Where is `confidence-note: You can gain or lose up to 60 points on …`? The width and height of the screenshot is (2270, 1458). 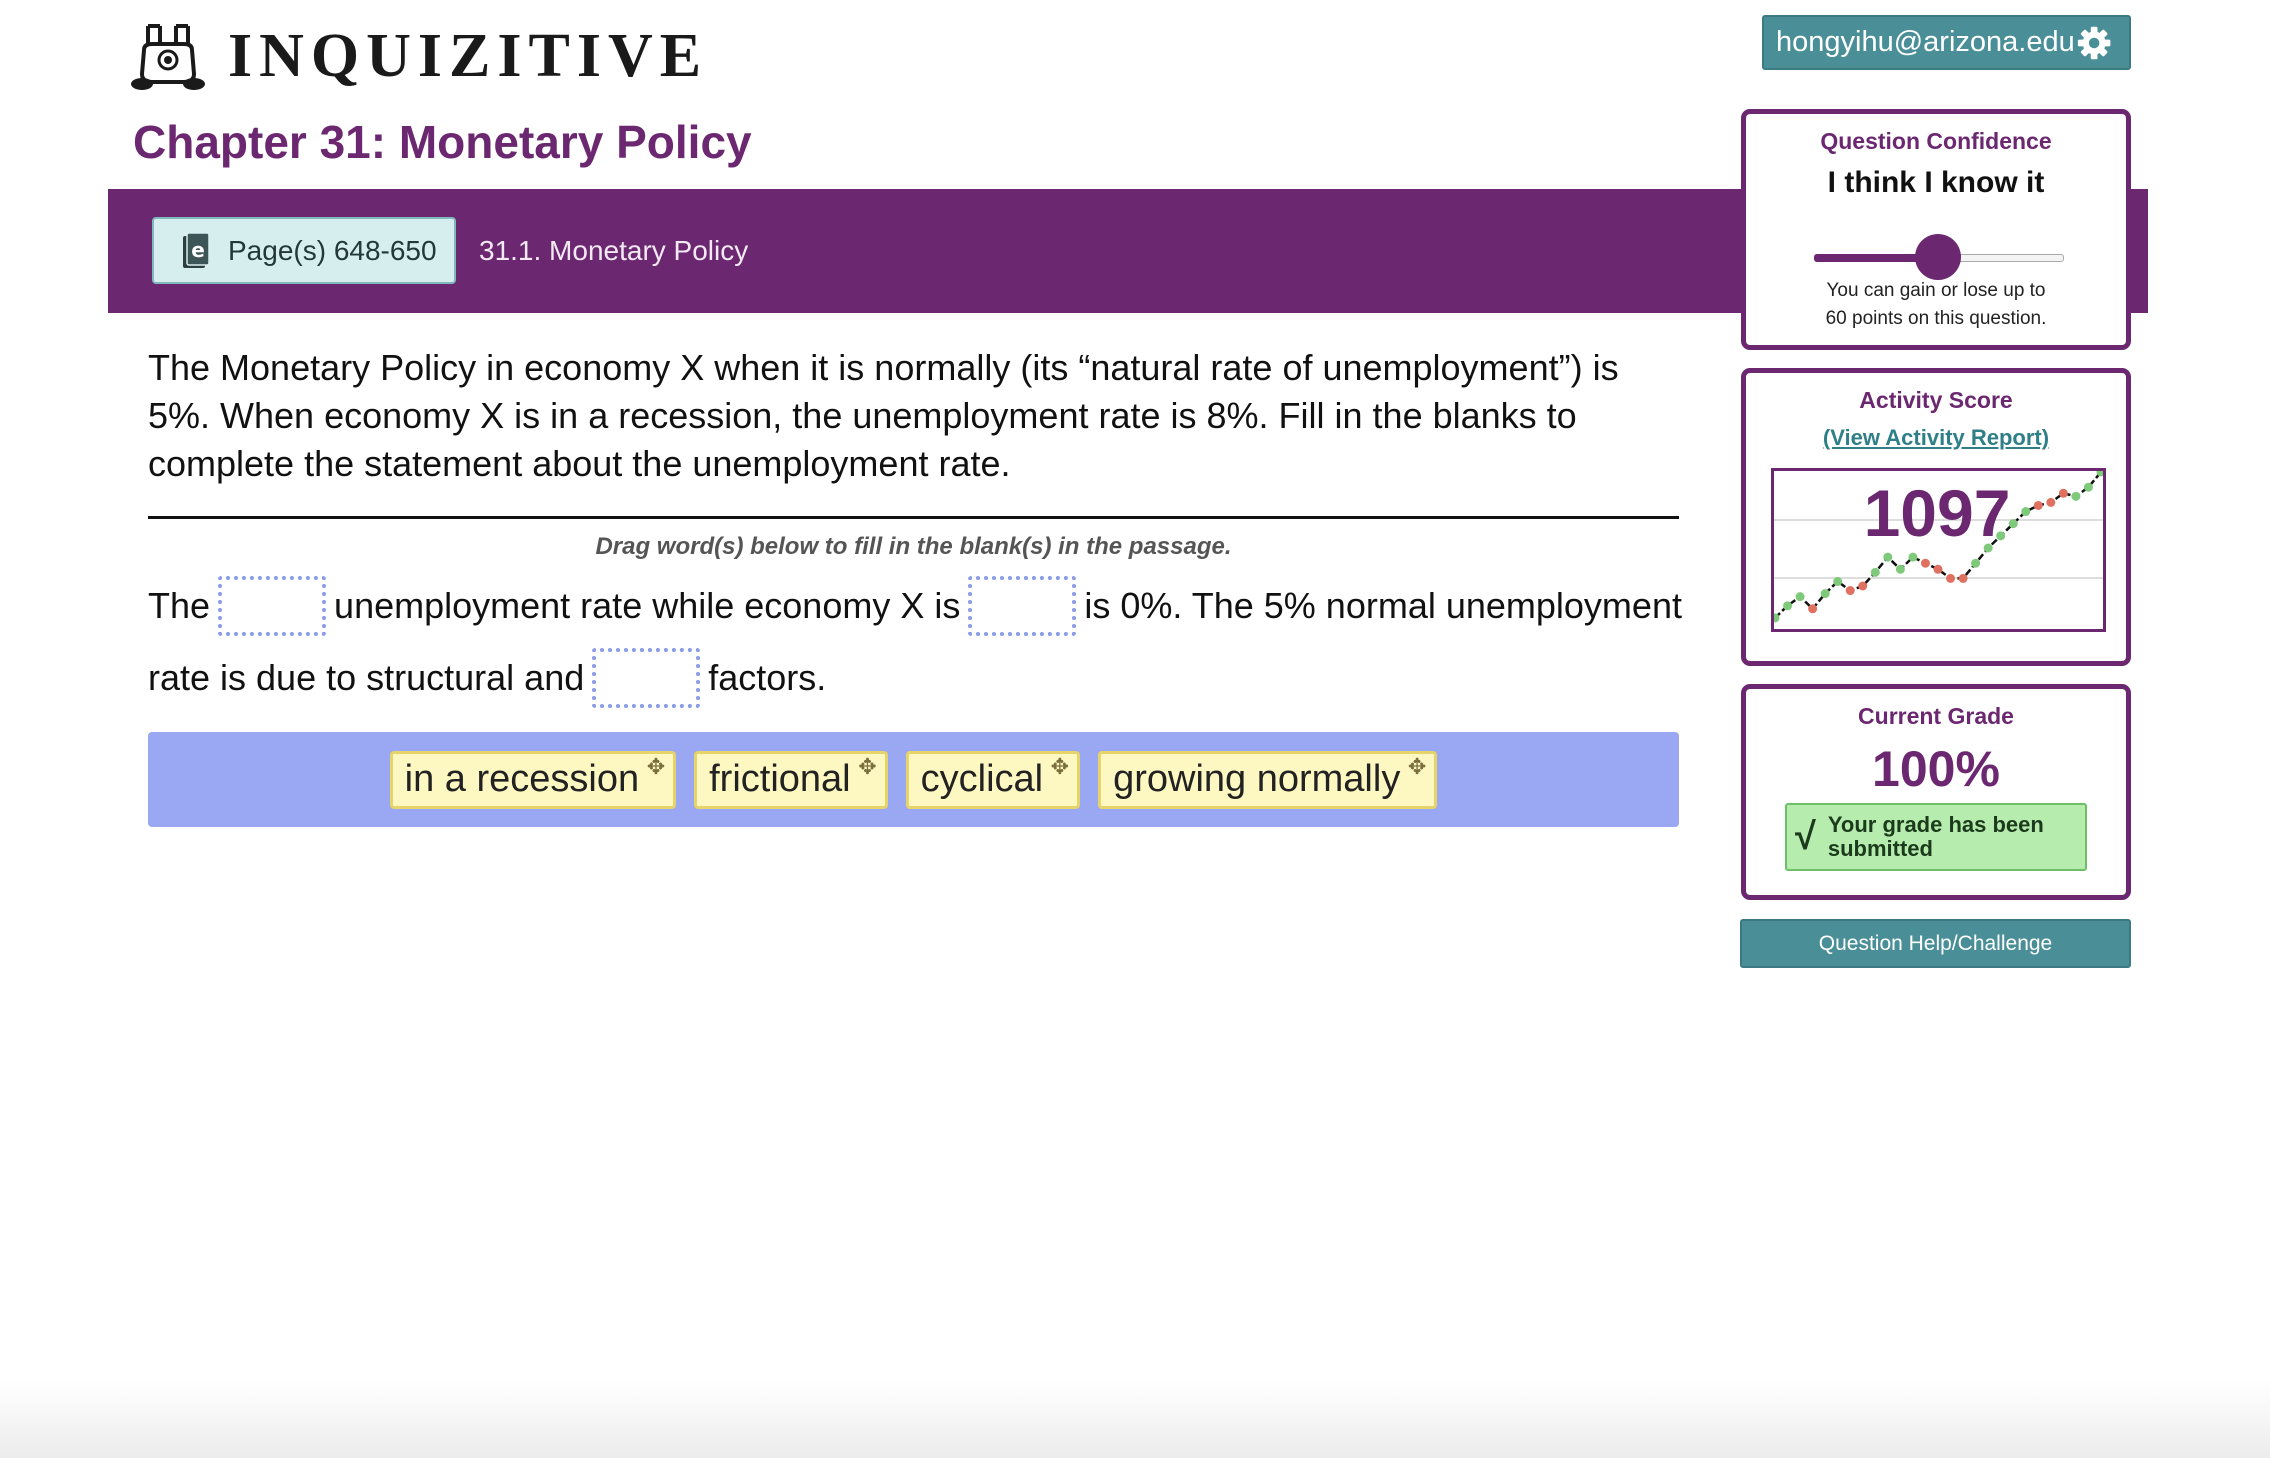
confidence-note: You can gain or lose up to 60 points on … is located at coordinates (1936, 305).